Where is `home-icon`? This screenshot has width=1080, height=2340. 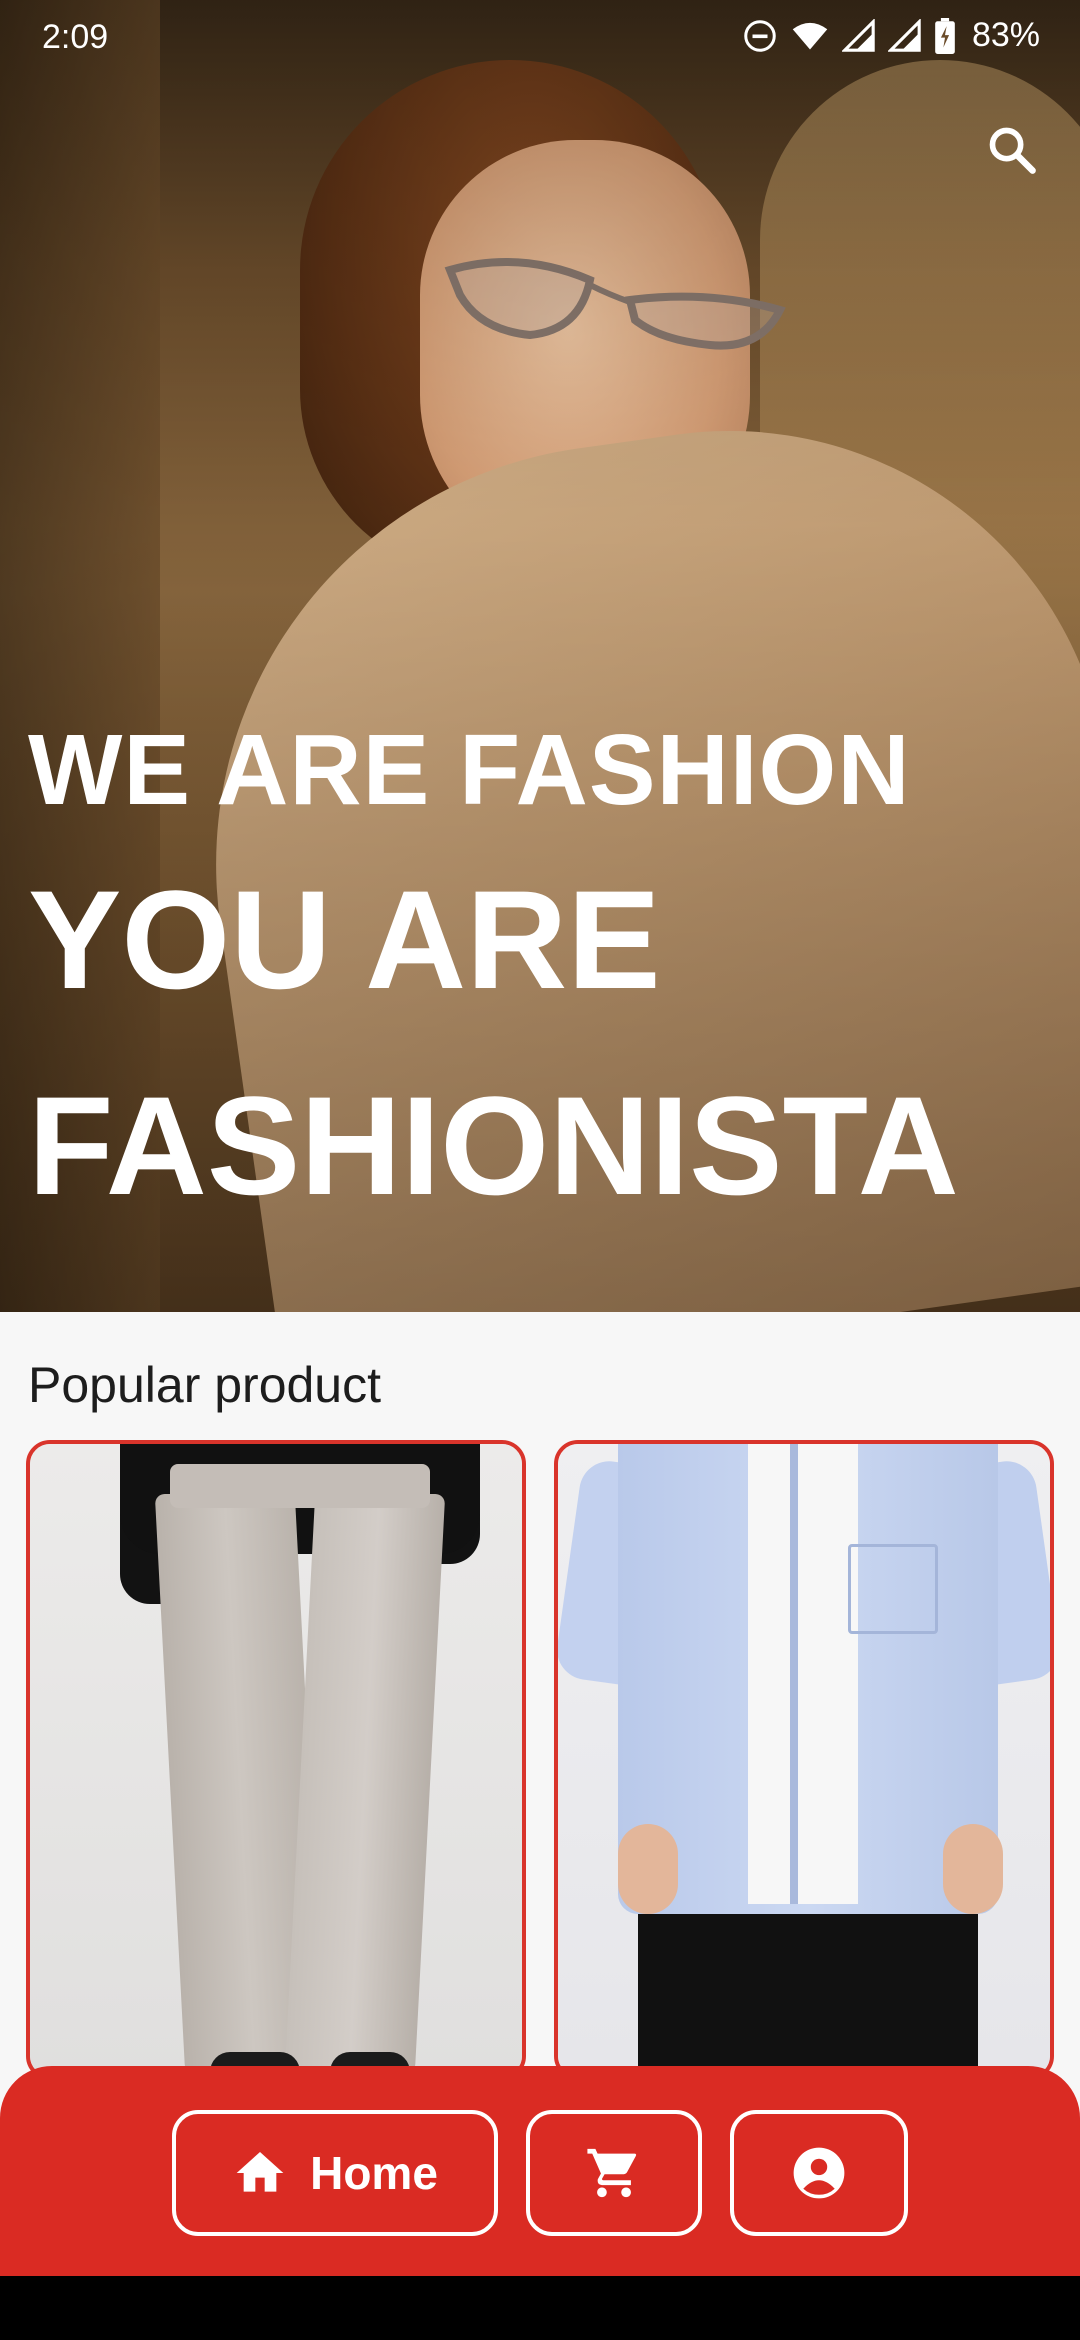 home-icon is located at coordinates (260, 2172).